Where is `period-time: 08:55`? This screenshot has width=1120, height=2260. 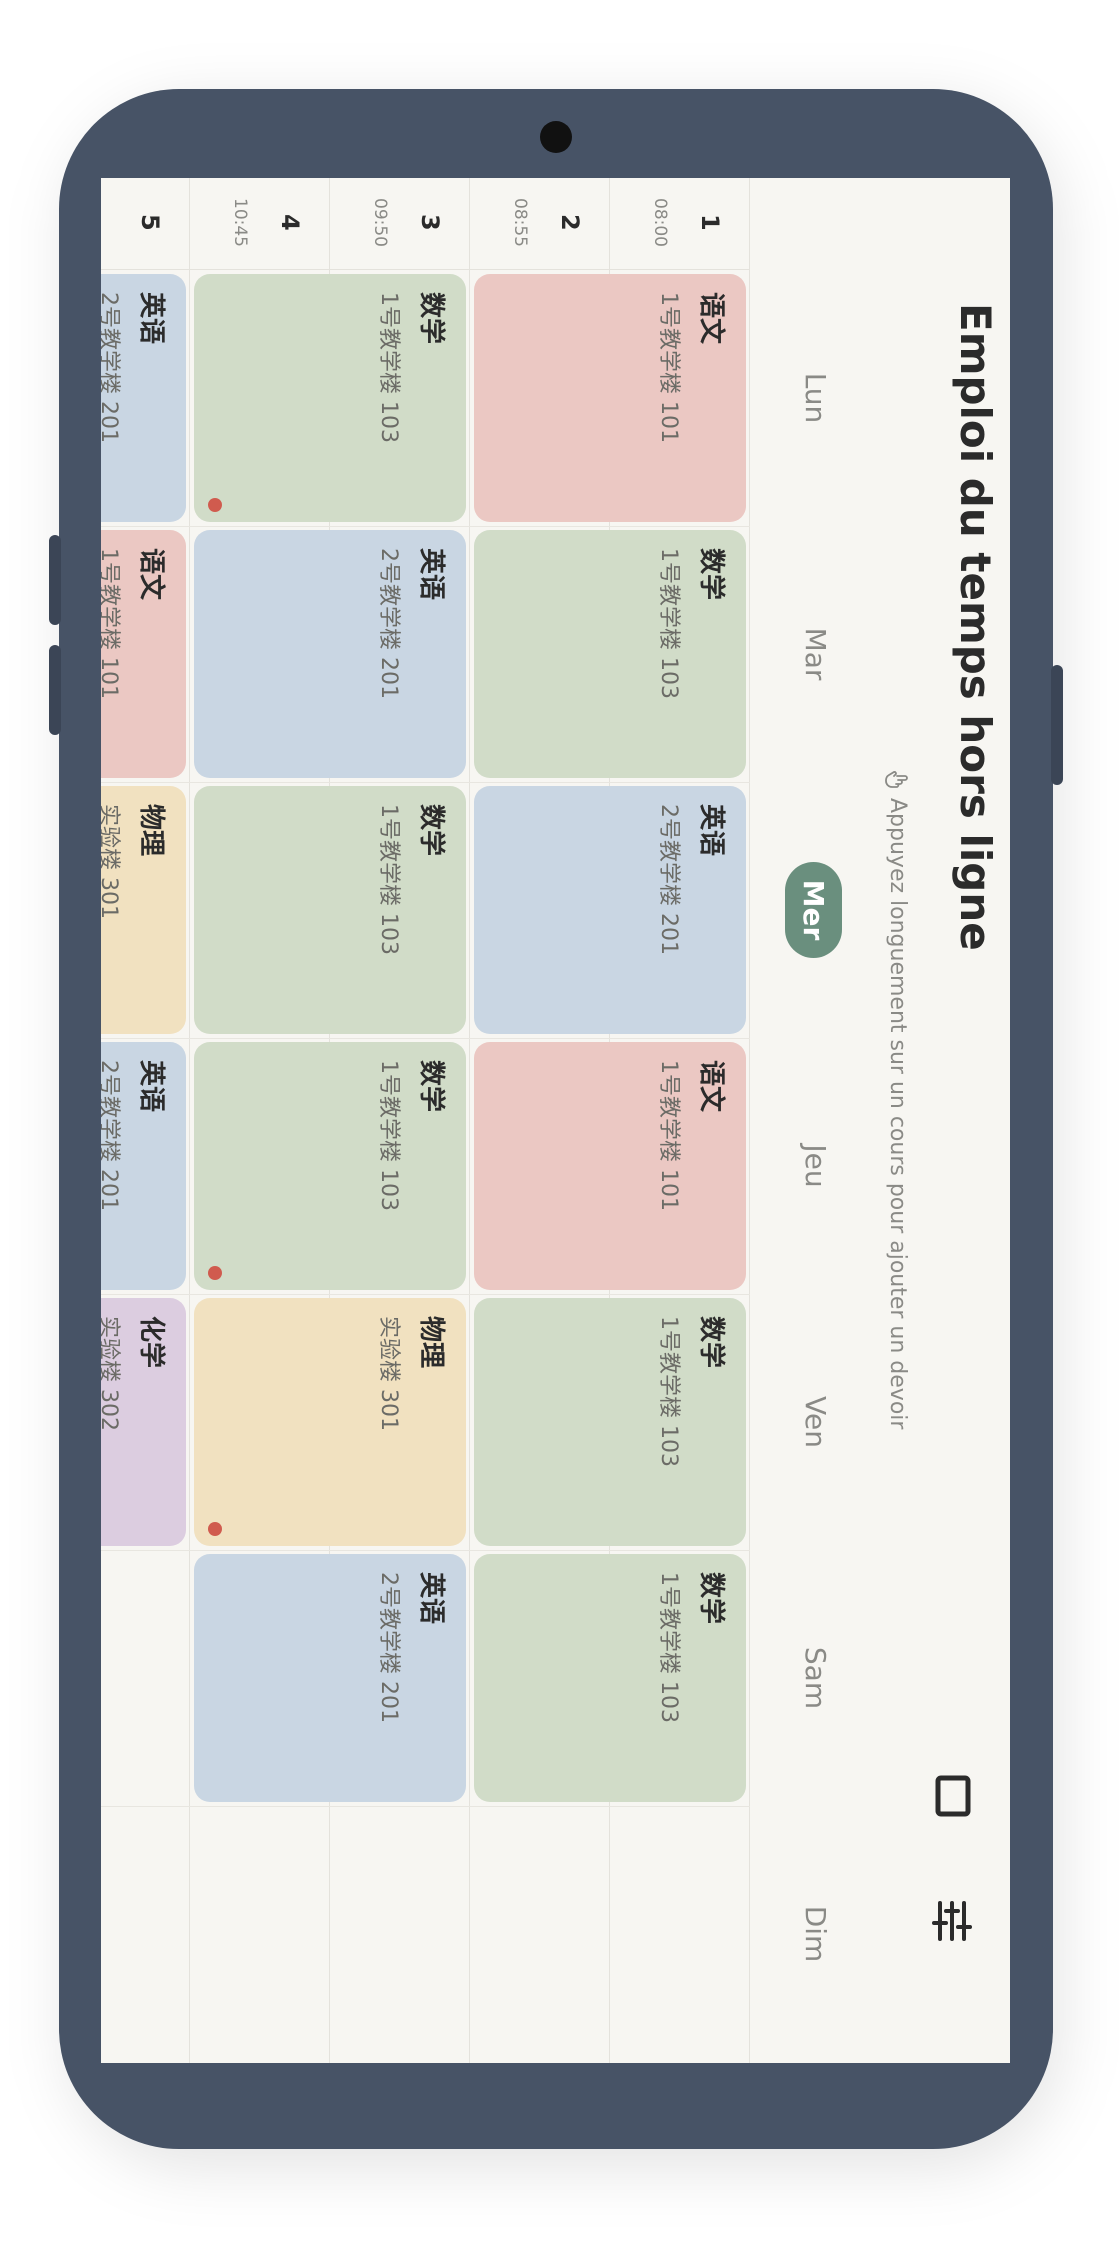 period-time: 08:55 is located at coordinates (520, 222).